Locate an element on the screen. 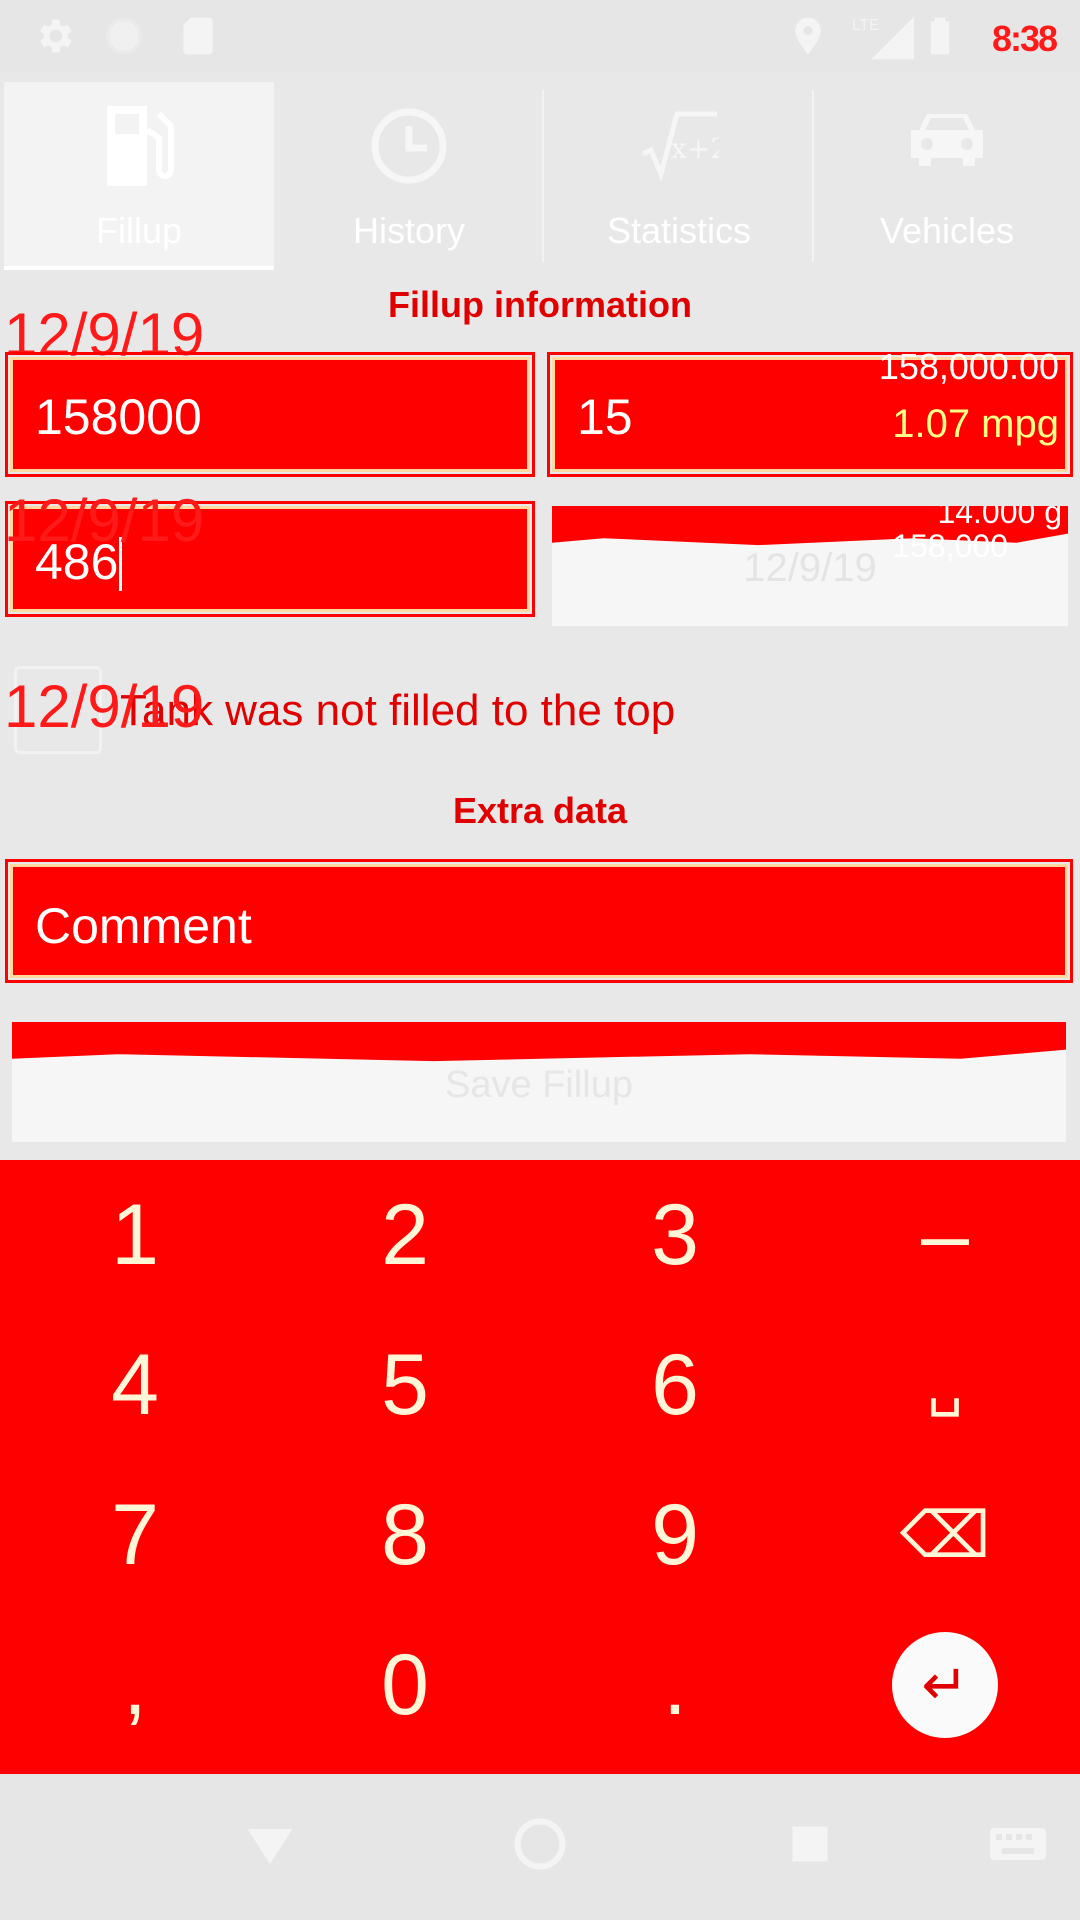  price-date-overlay: 12/9/19 is located at coordinates (104, 520).